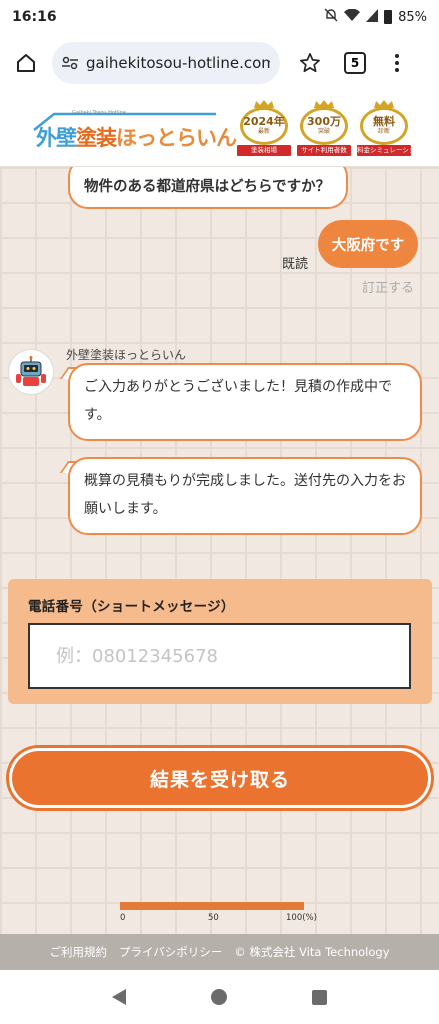 The height and width of the screenshot is (1024, 439). What do you see at coordinates (388, 286) in the screenshot?
I see `correct-link: 訂正する` at bounding box center [388, 286].